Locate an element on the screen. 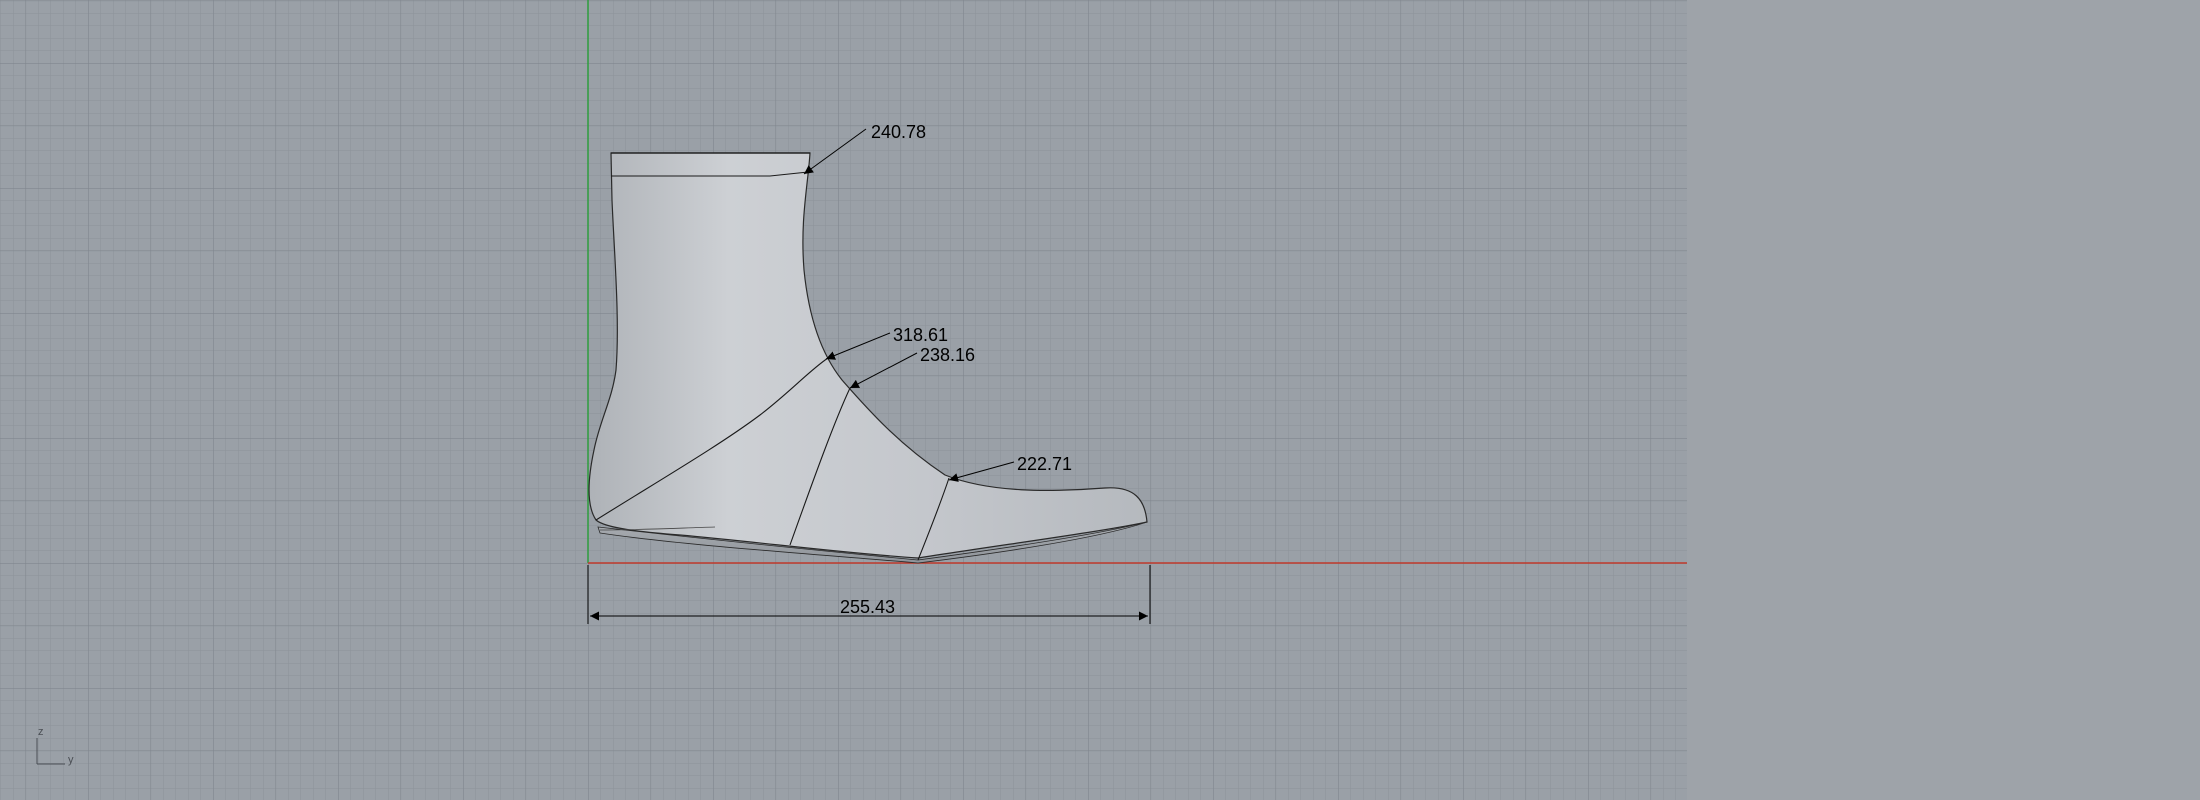  axis-icon-z-label: z is located at coordinates (41, 732).